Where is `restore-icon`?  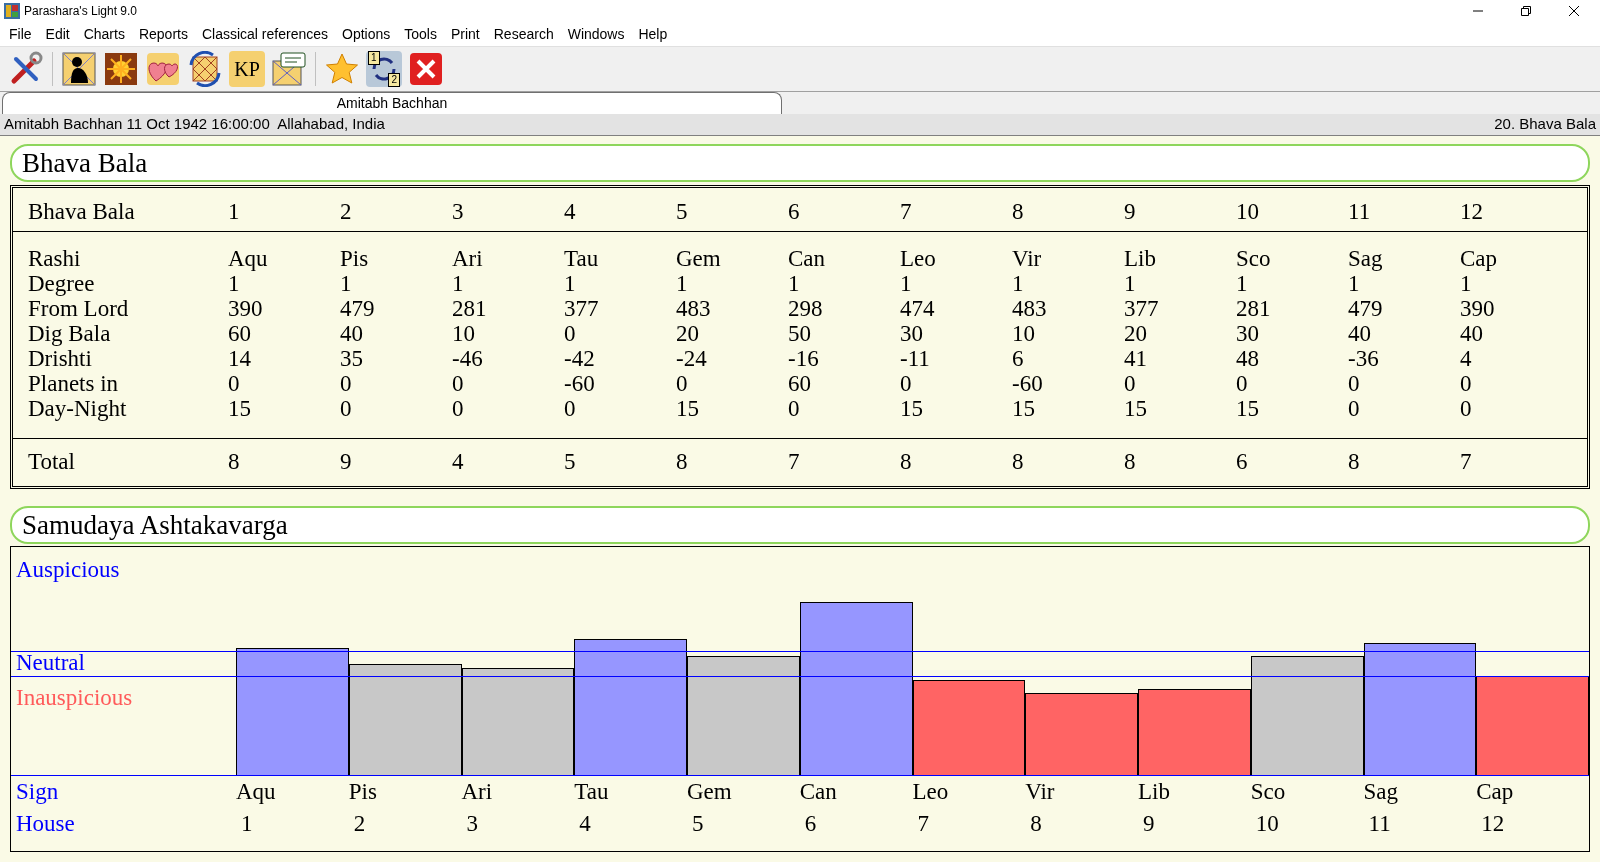 restore-icon is located at coordinates (1526, 11).